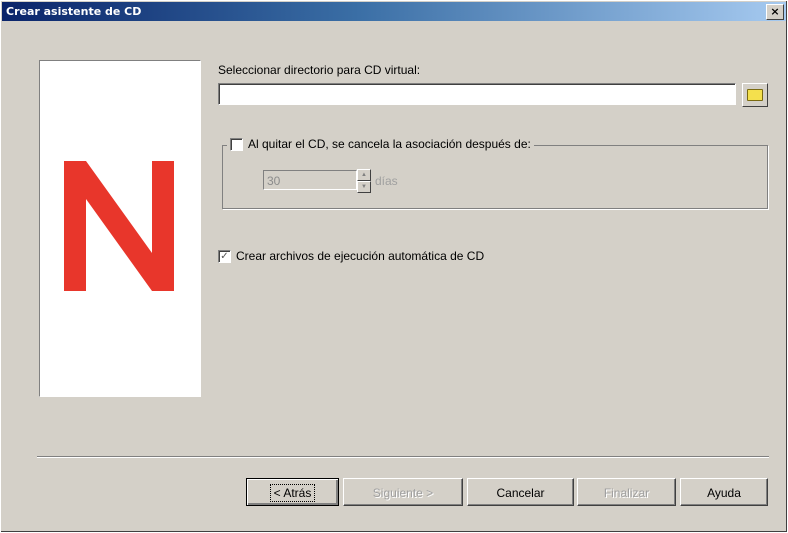 The image size is (788, 533). What do you see at coordinates (364, 187) in the screenshot?
I see `spin-down-icon: ▼` at bounding box center [364, 187].